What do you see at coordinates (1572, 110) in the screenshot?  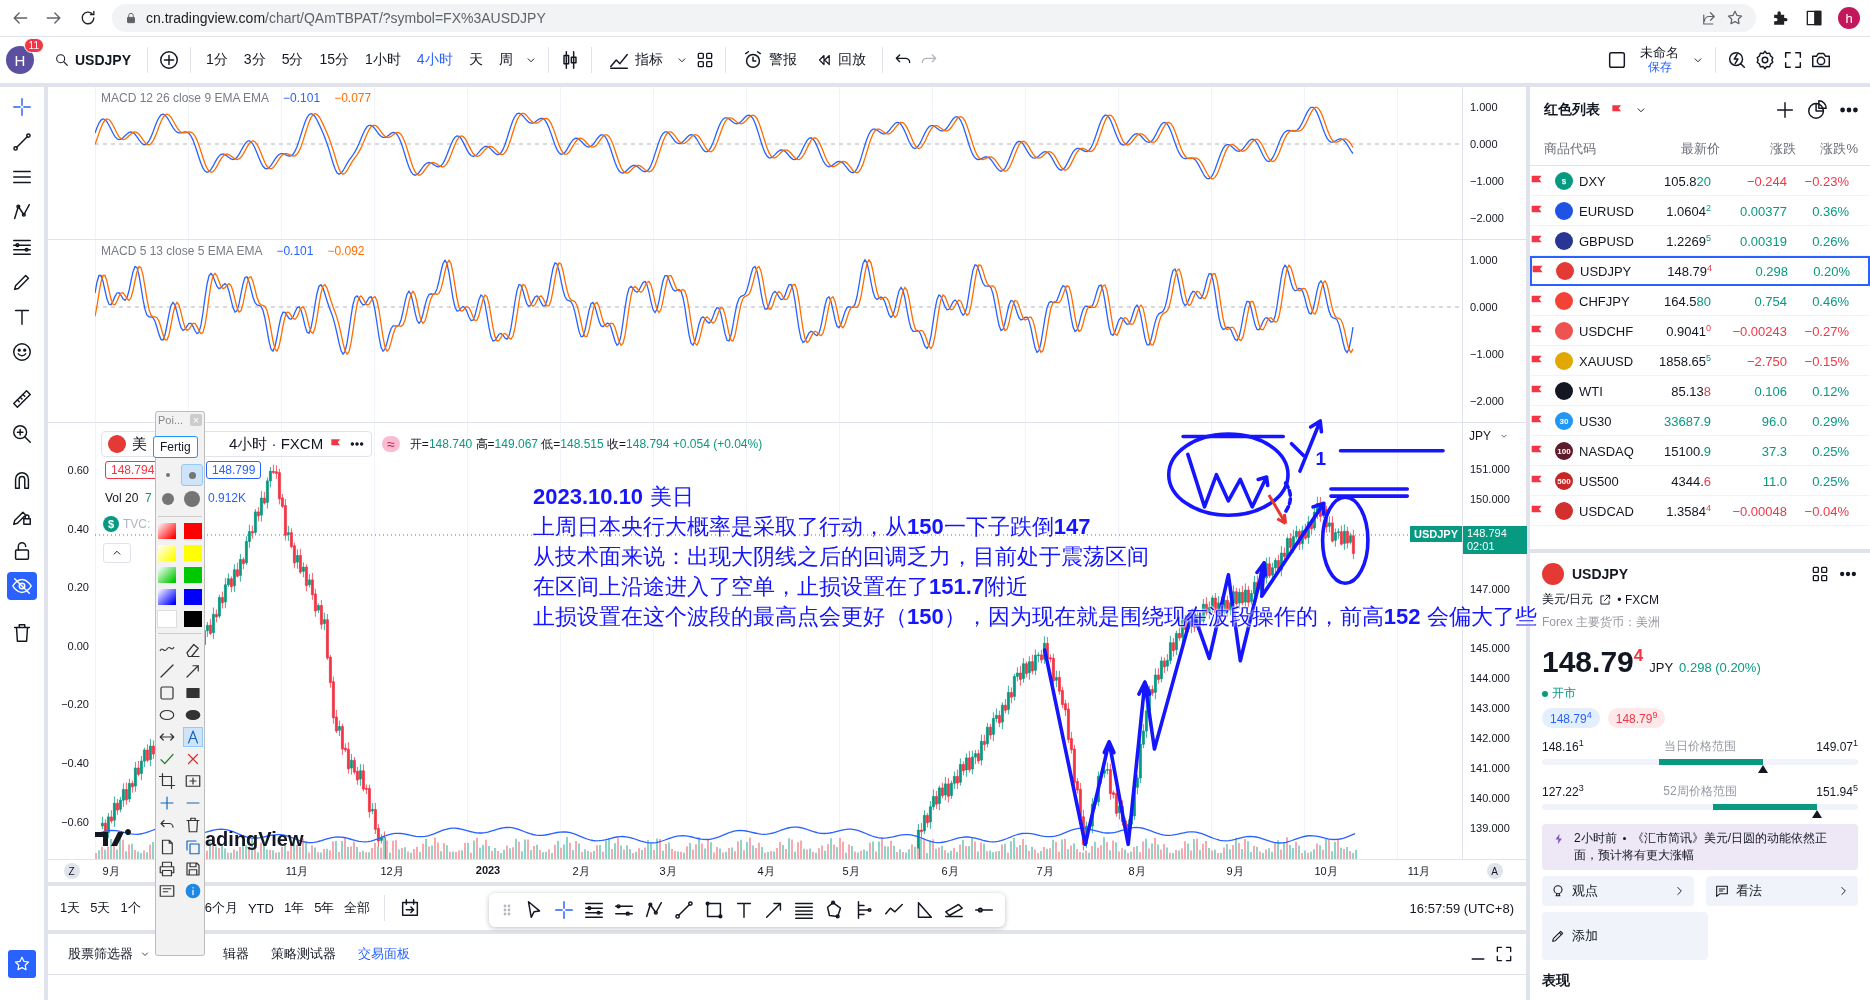 I see `watchlist-title: 红色列表` at bounding box center [1572, 110].